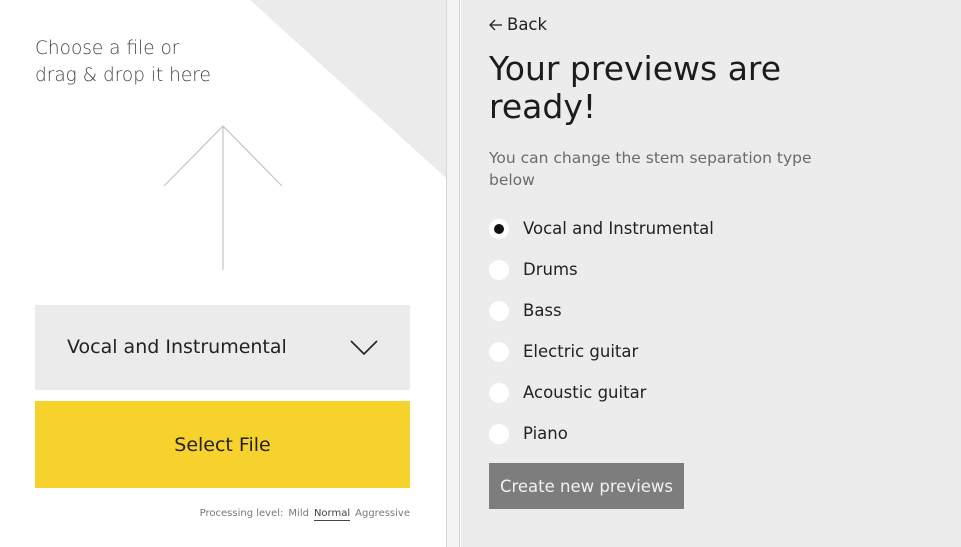 This screenshot has height=547, width=961. Describe the element at coordinates (298, 513) in the screenshot. I see `processing-option-mild: Mild` at that location.